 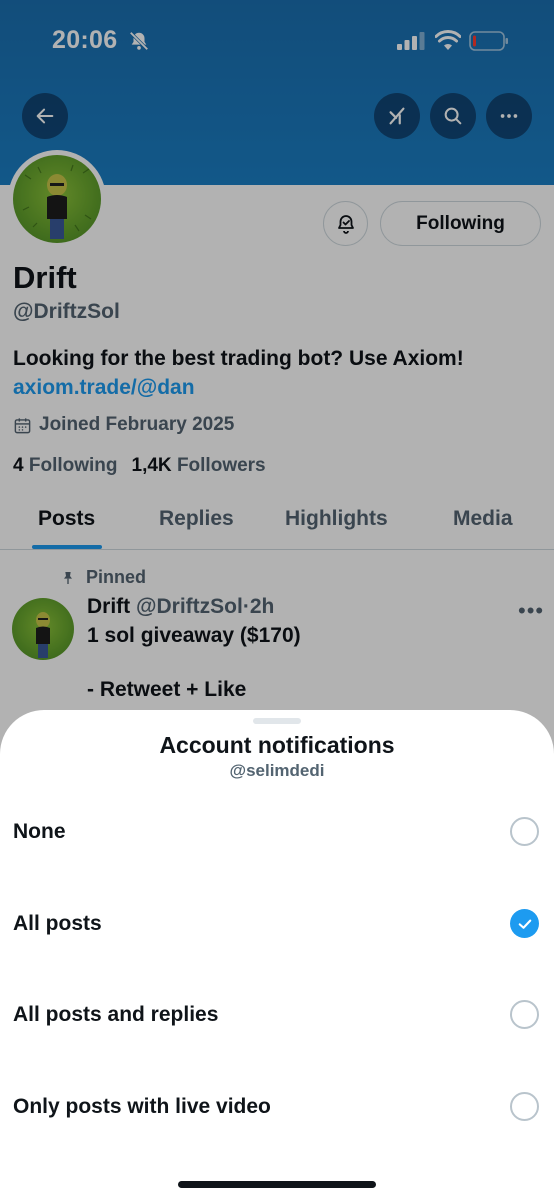 I want to click on option-live-video: Only posts with live video, so click(x=277, y=1107).